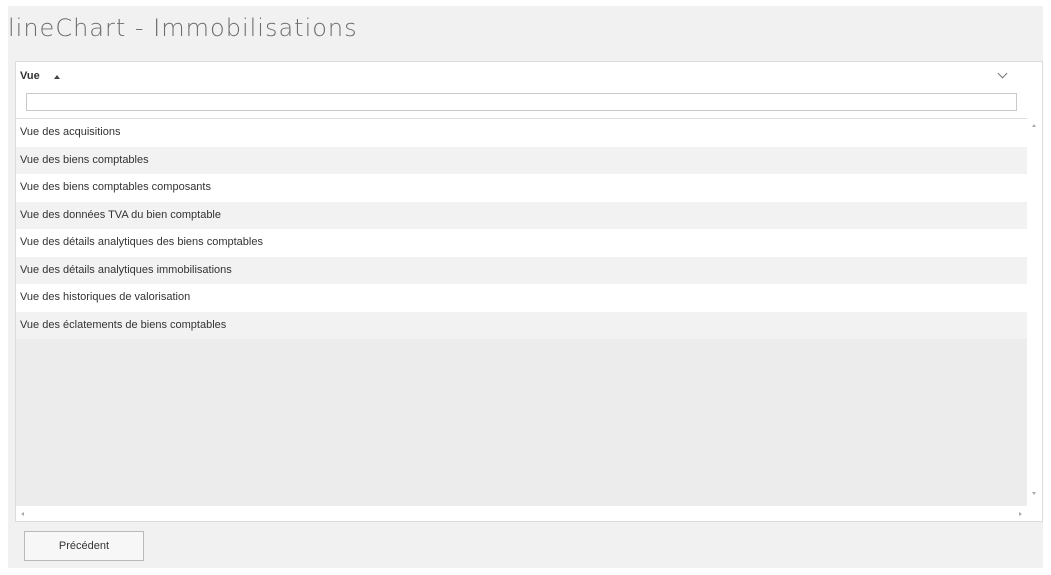 Image resolution: width=1051 pixels, height=575 pixels. What do you see at coordinates (521, 513) in the screenshot?
I see `horizontal-scrollbar` at bounding box center [521, 513].